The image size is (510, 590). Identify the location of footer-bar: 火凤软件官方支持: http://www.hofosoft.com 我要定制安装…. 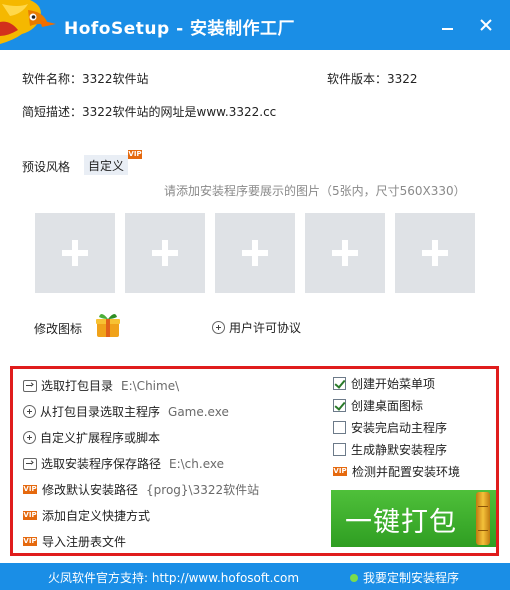
(255, 576).